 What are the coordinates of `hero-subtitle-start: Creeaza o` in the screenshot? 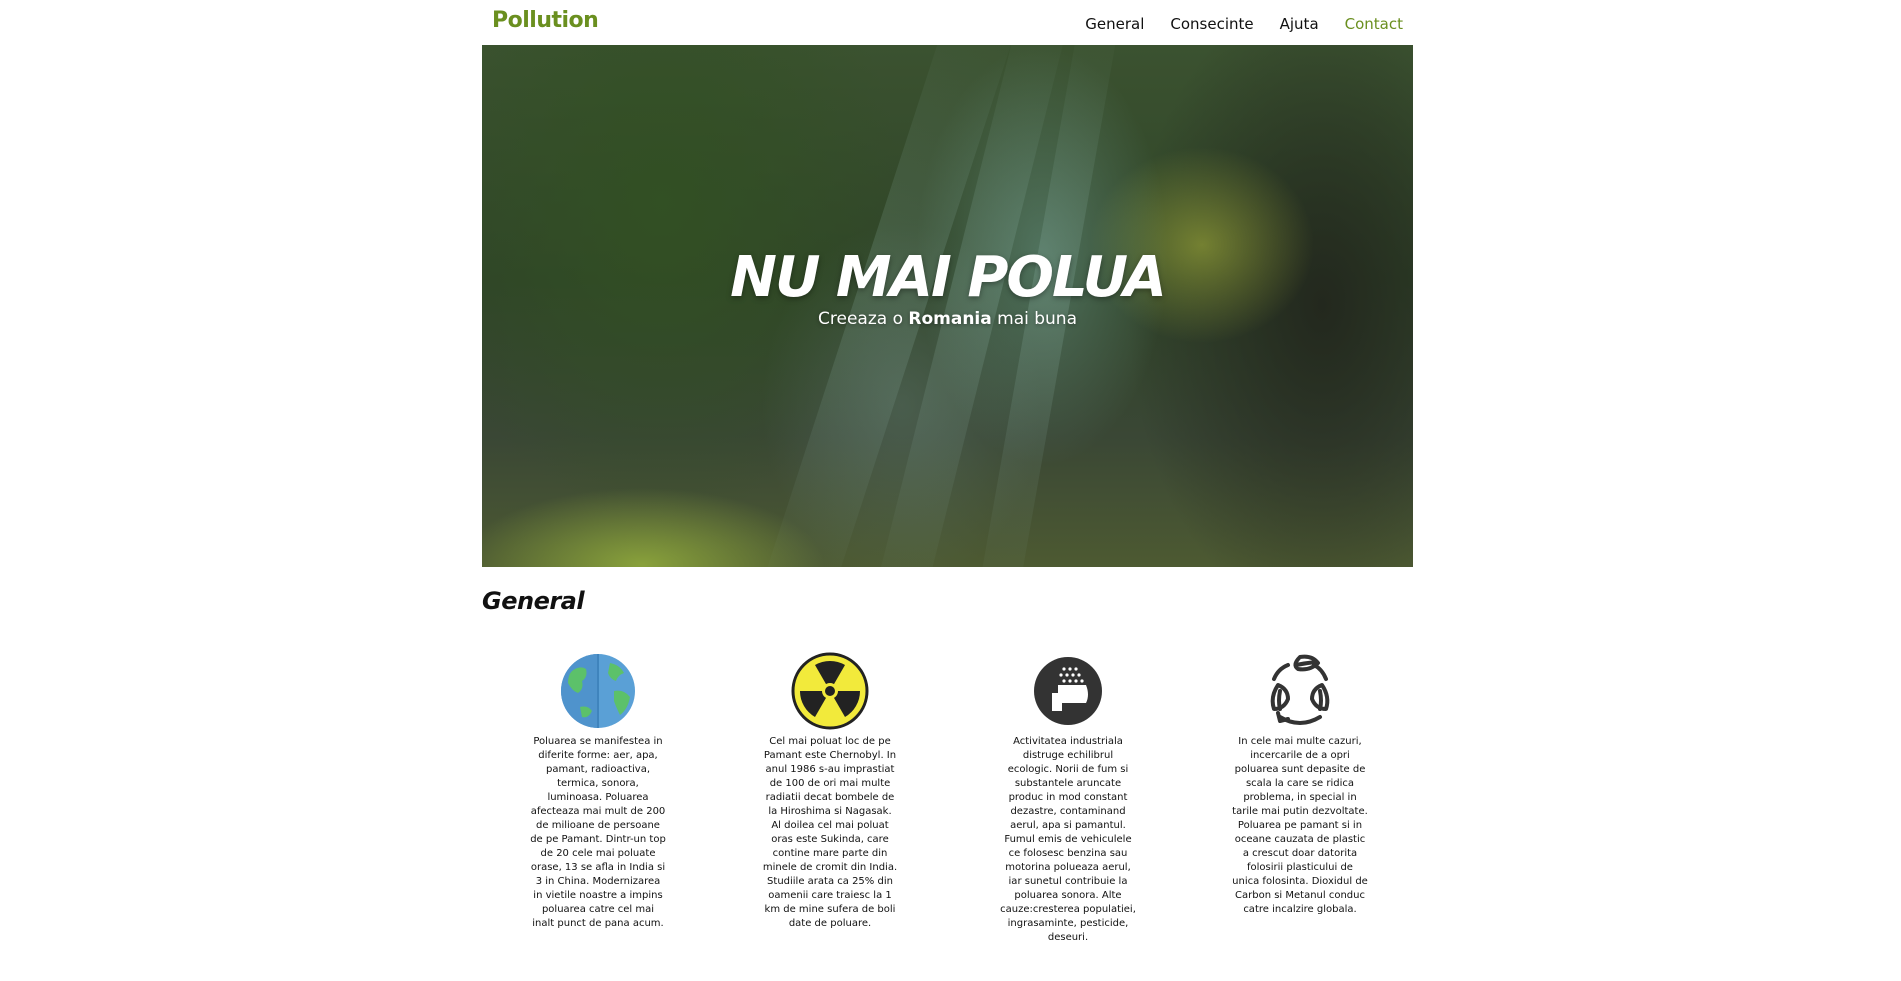 It's located at (863, 319).